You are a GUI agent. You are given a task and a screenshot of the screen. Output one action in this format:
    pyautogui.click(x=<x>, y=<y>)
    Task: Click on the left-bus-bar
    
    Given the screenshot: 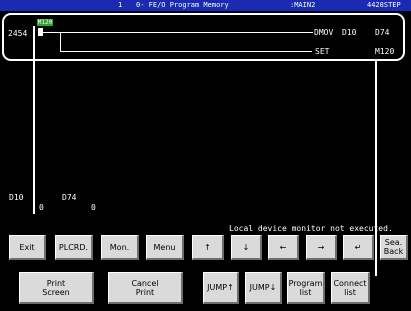 What is the action you would take?
    pyautogui.click(x=34, y=120)
    